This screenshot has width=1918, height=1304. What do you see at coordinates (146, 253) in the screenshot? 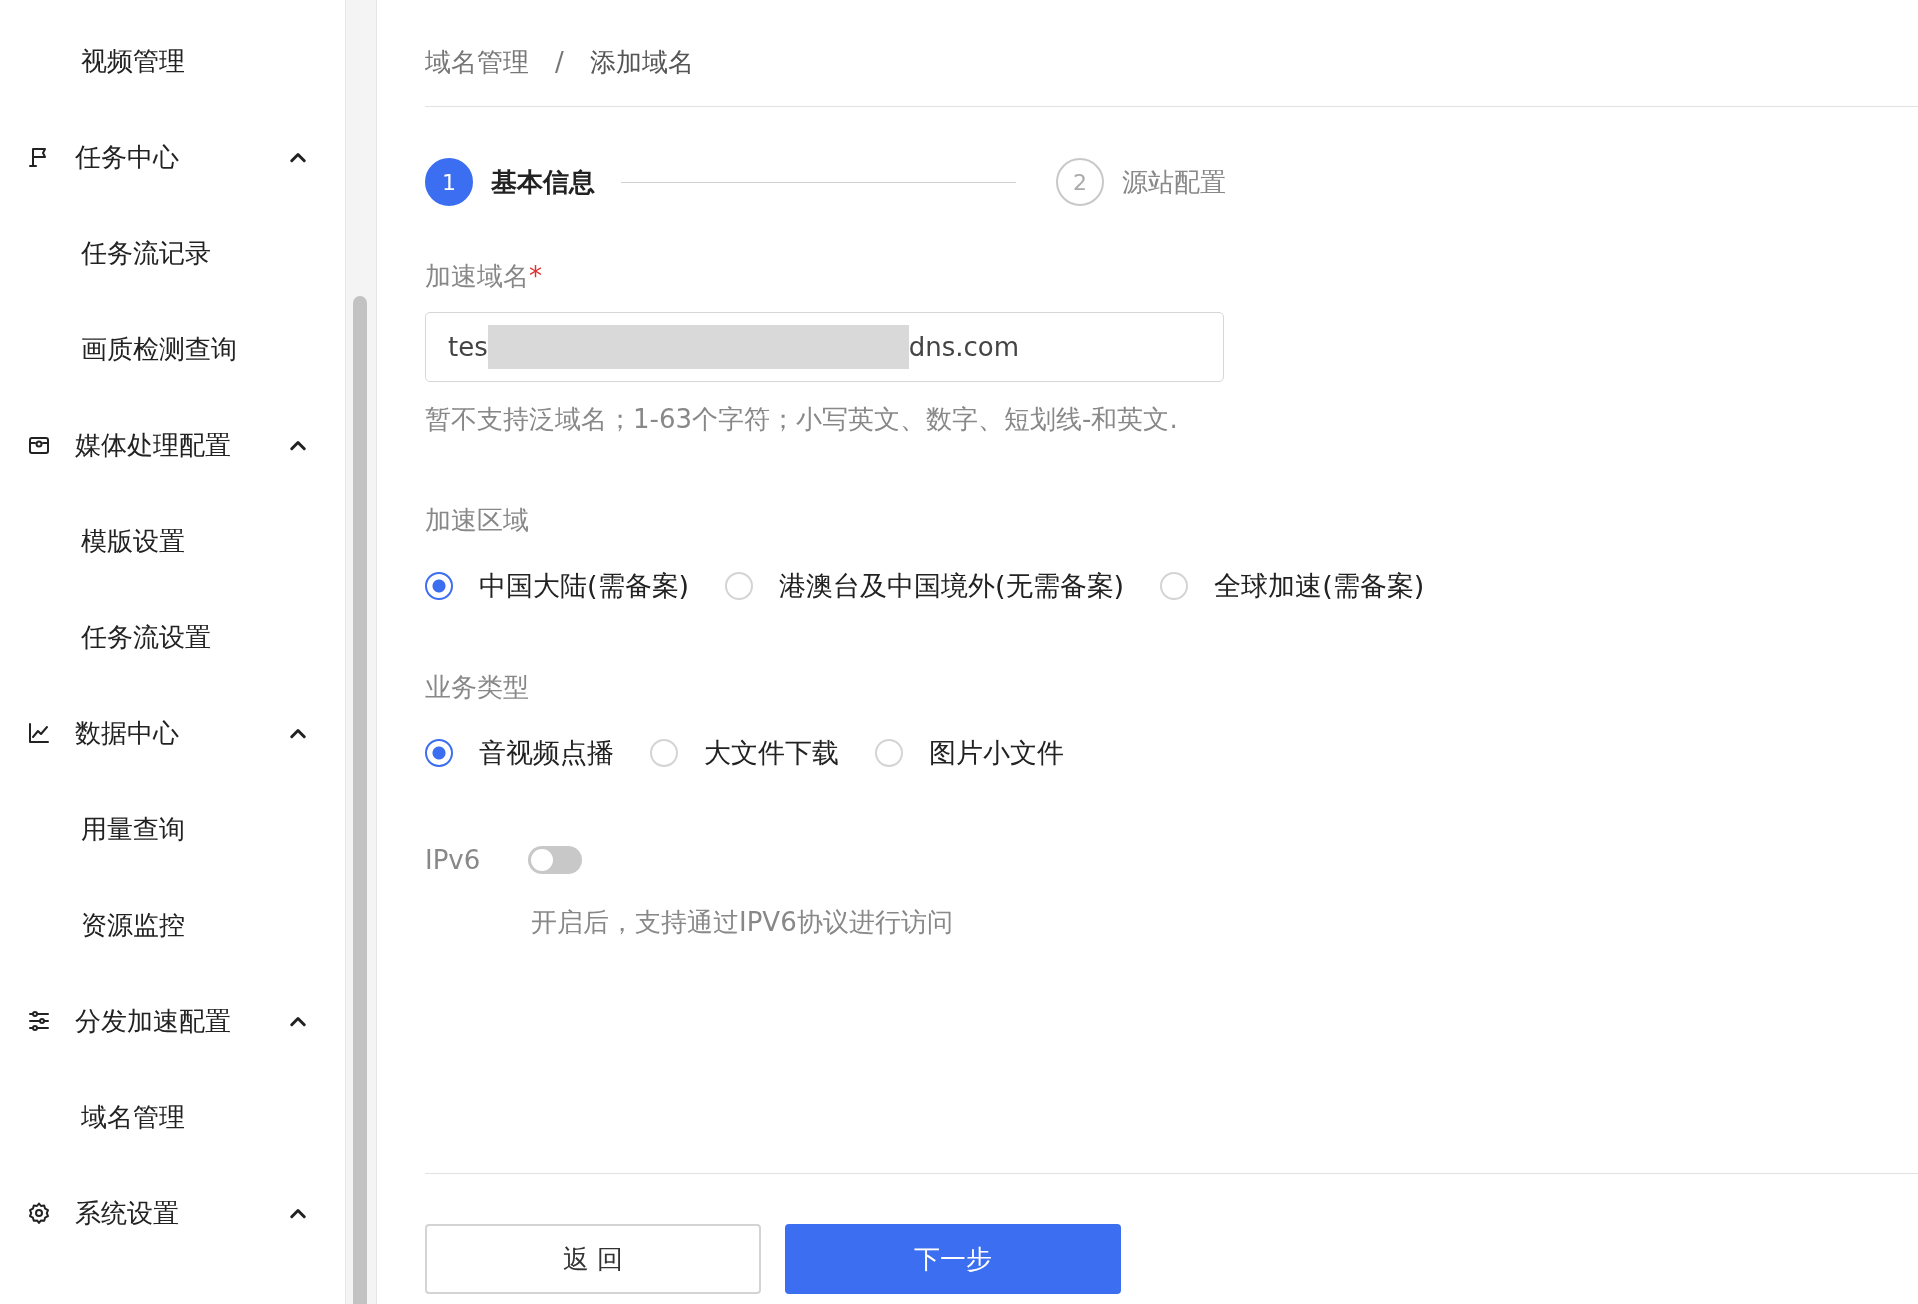
I see `menu-item: 任务流记录` at bounding box center [146, 253].